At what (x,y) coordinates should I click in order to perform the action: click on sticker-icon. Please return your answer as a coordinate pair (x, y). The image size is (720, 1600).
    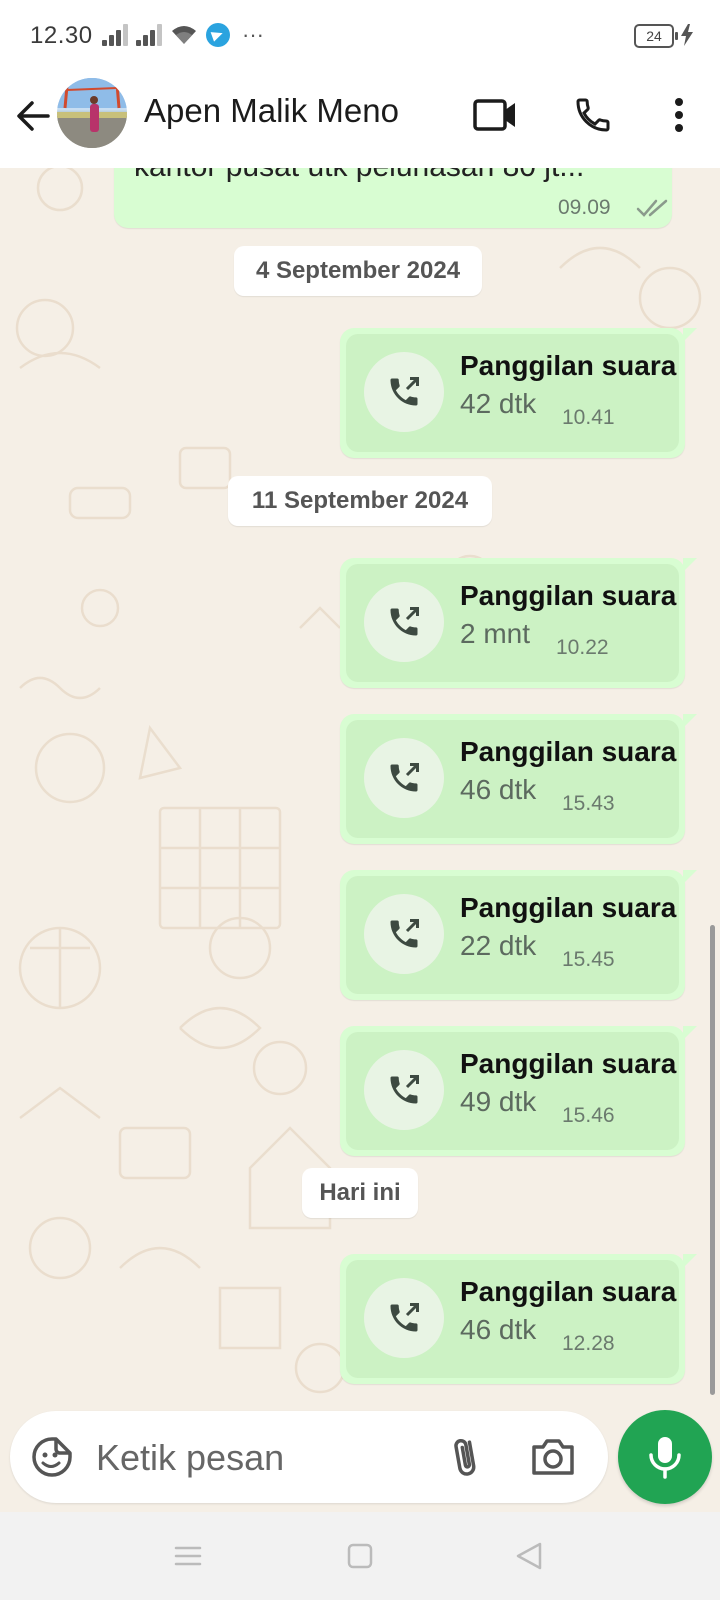
    Looking at the image, I should click on (52, 1457).